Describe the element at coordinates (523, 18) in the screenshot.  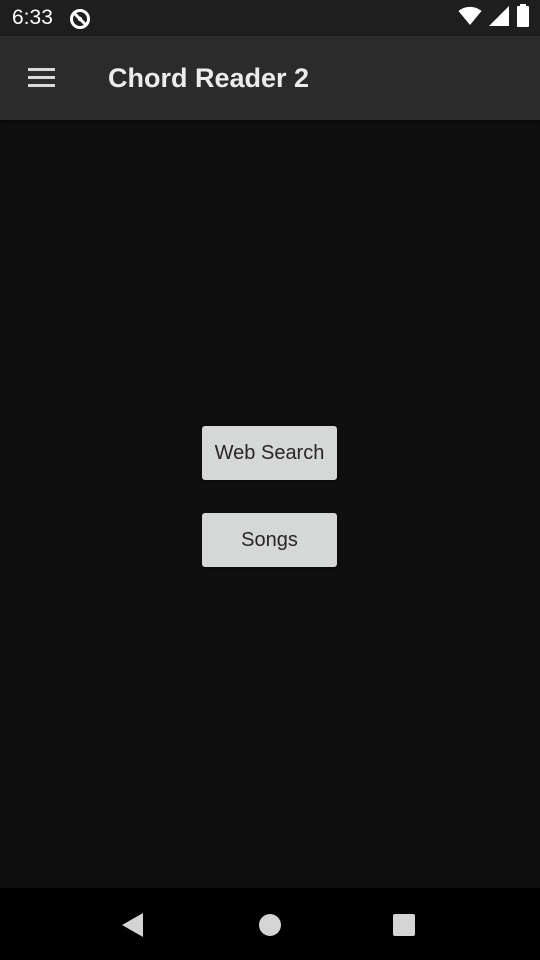
I see `battery-icon` at that location.